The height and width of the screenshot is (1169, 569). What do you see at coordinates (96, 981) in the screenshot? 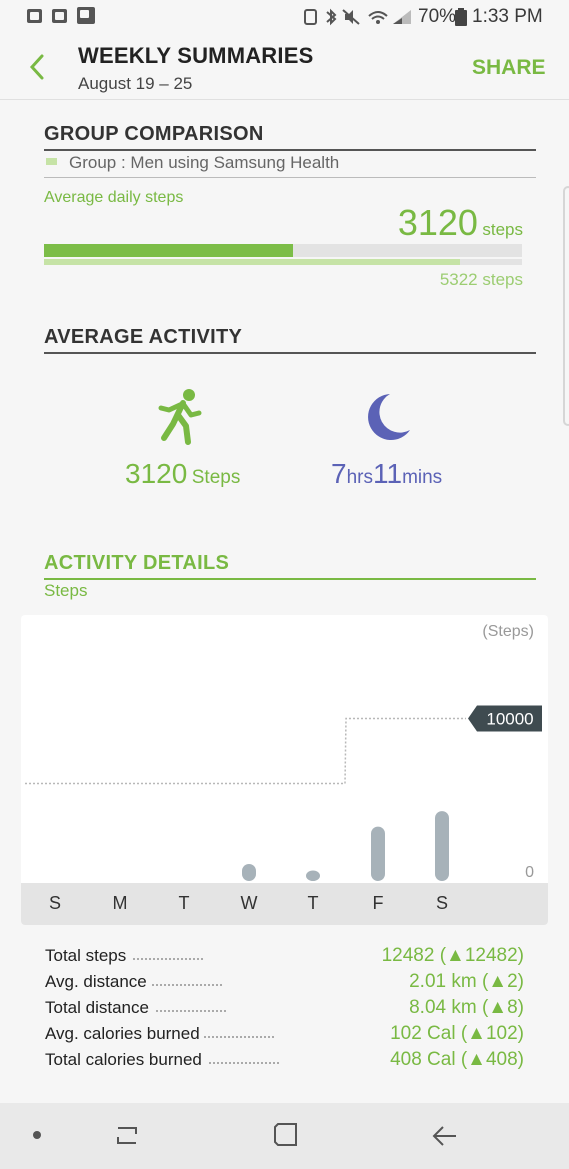
I see `stat-label: Avg. distance` at bounding box center [96, 981].